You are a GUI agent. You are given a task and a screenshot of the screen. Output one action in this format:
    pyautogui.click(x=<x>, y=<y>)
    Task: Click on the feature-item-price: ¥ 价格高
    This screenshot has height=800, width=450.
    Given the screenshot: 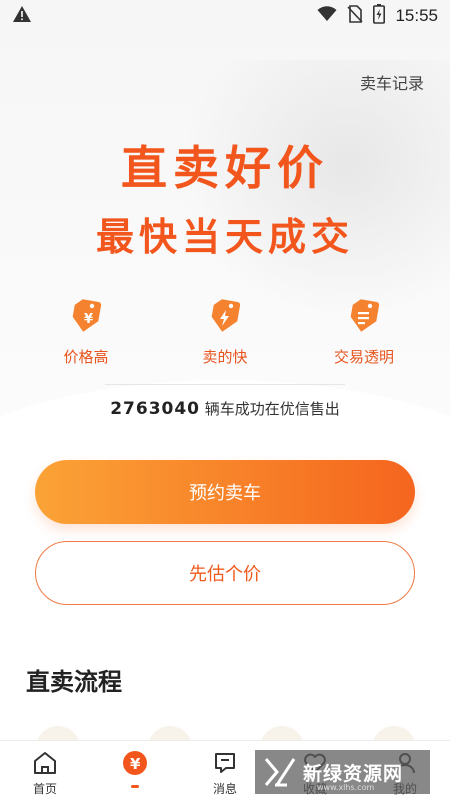 What is the action you would take?
    pyautogui.click(x=86, y=331)
    